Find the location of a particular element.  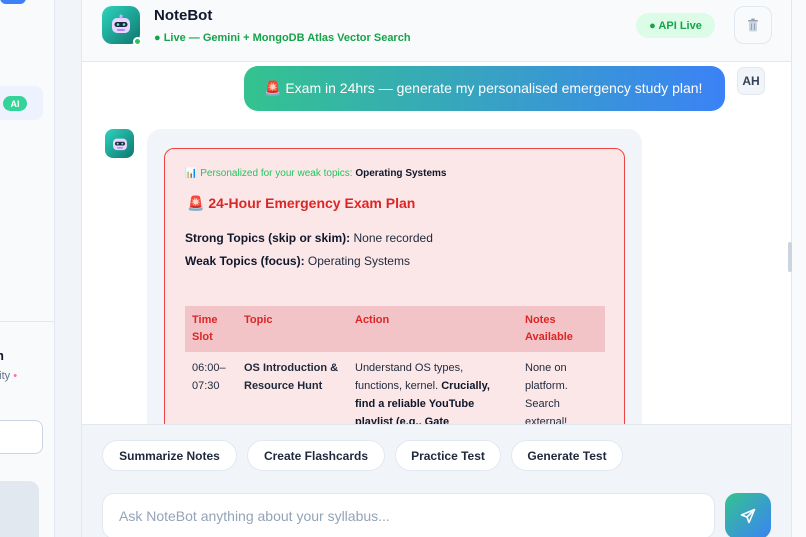

sidebar-card is located at coordinates (19, 509).